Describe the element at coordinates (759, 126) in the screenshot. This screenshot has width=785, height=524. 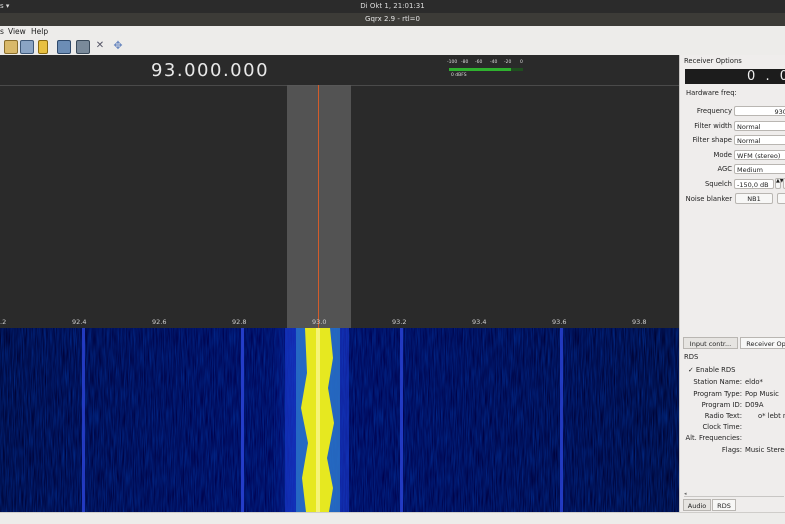
I see `filter-width-select: Normal` at that location.